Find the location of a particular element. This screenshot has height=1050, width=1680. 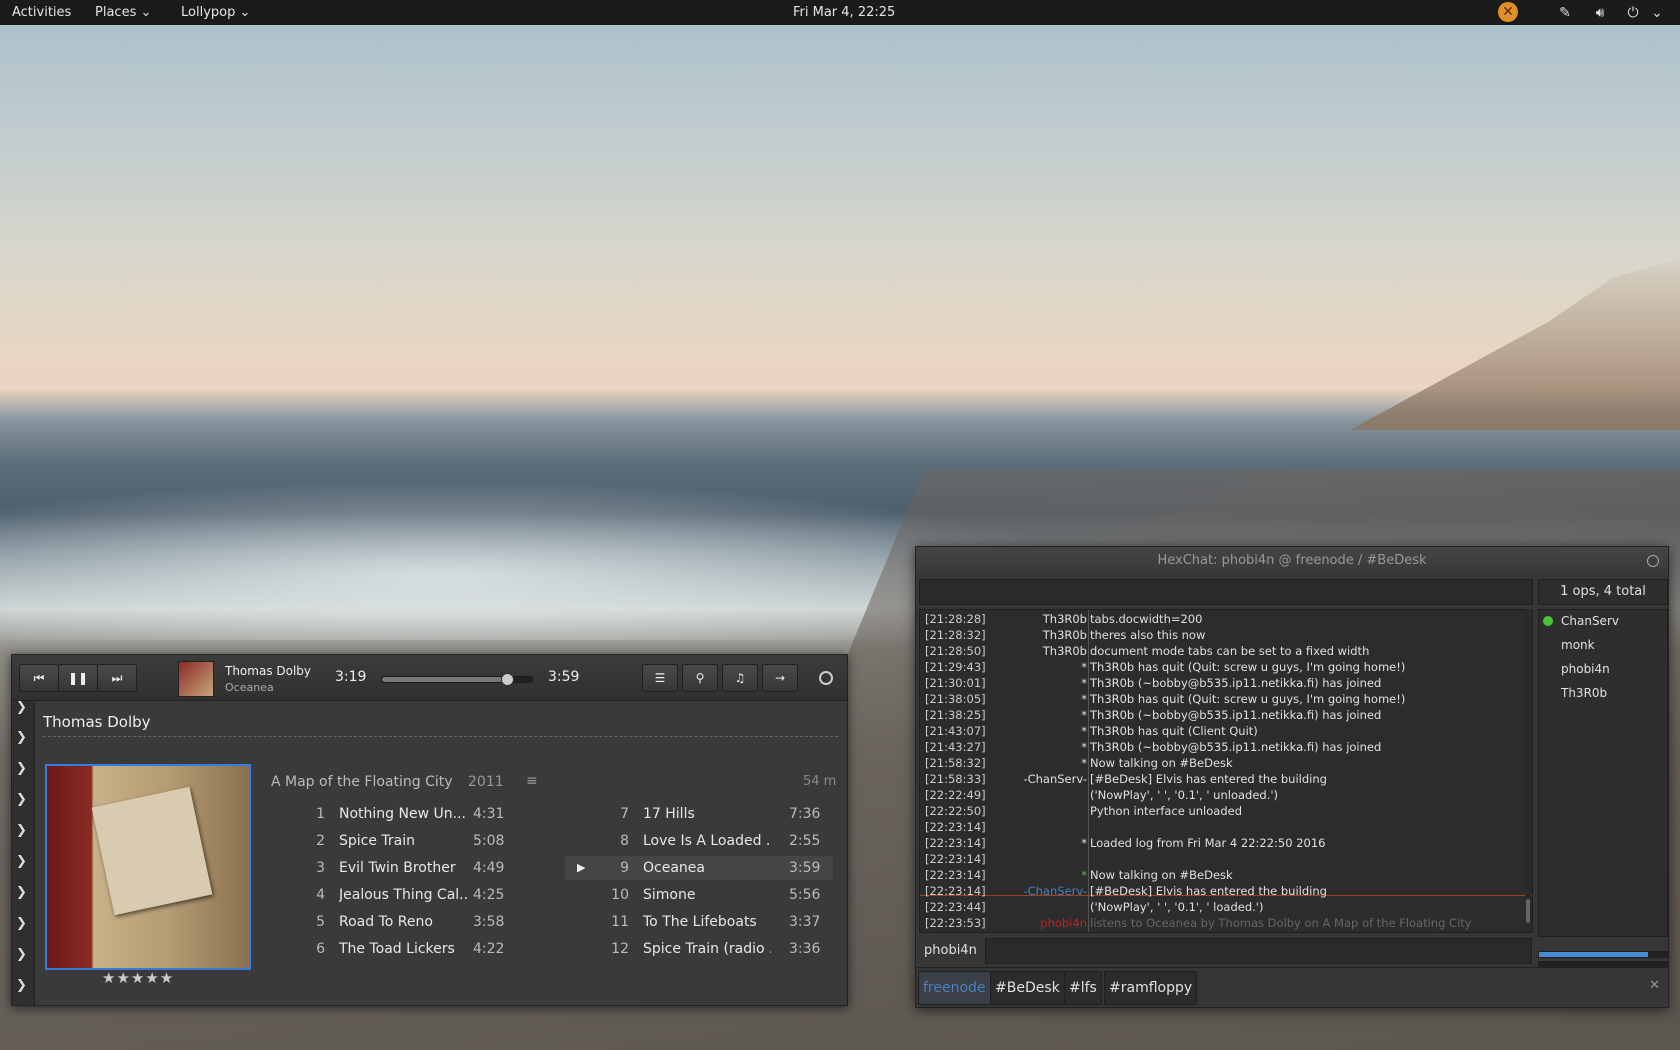

user-list: ChanServ monk phobi4n Th3R0b is located at coordinates (1603, 773).